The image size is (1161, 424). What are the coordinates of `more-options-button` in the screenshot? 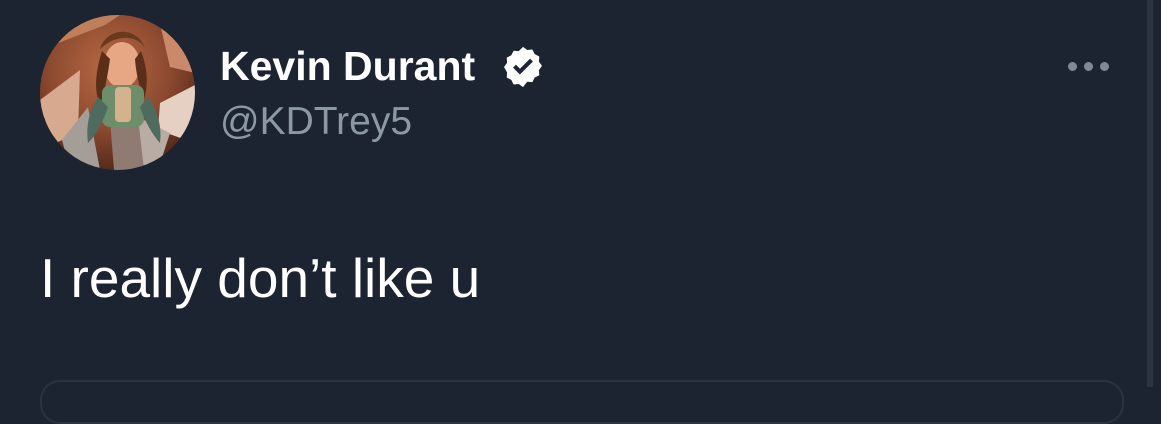 It's located at (1088, 66).